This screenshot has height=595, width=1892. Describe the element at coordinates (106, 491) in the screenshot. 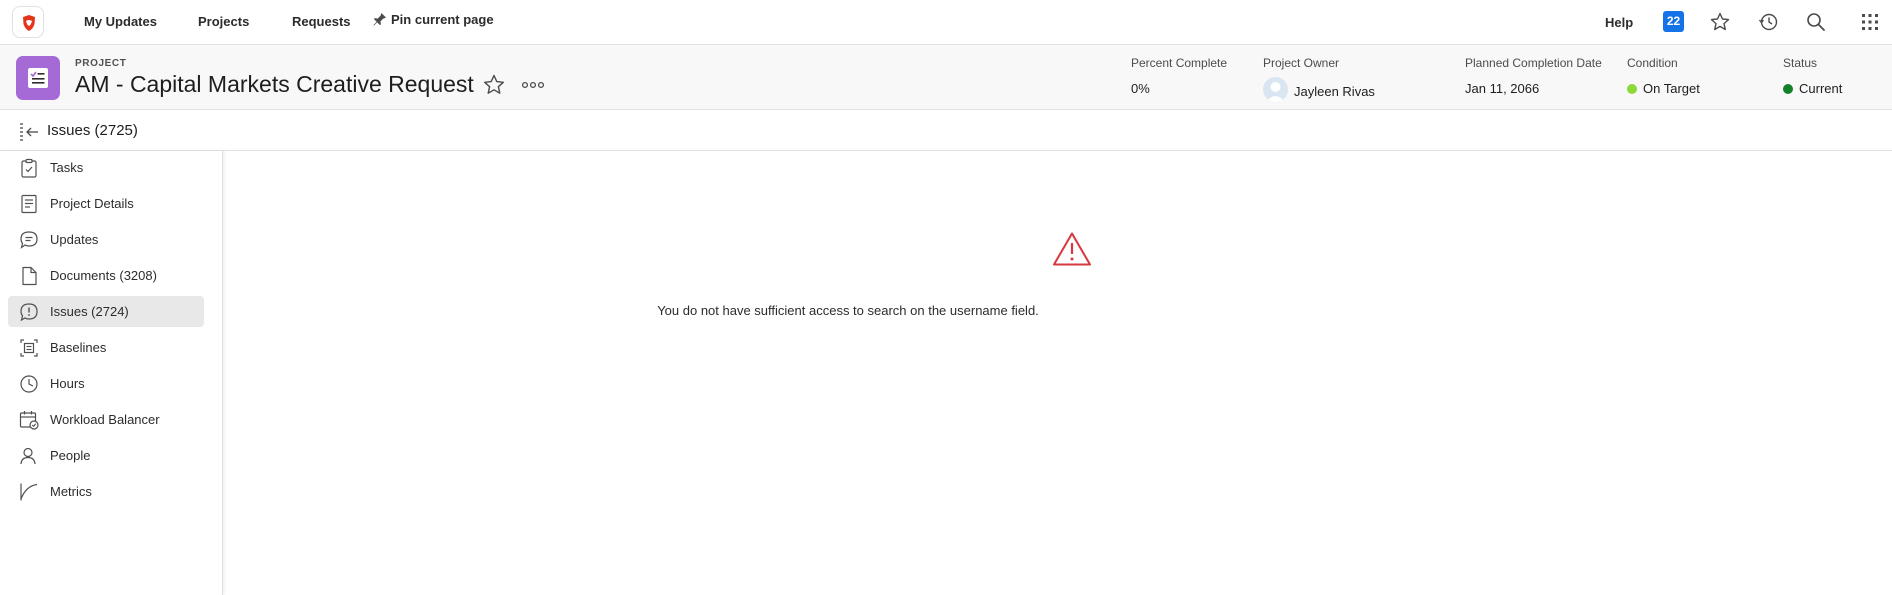

I see `sidebar-item-metrics: Metrics` at that location.